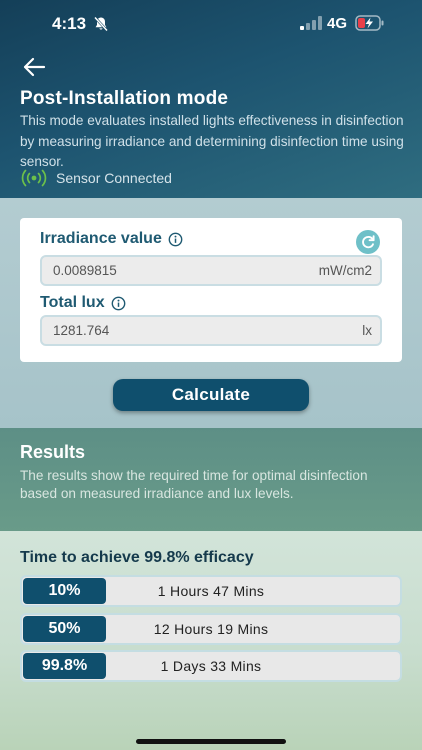 Image resolution: width=422 pixels, height=750 pixels. Describe the element at coordinates (85, 270) in the screenshot. I see `irradiance-value: 0.0089815` at that location.